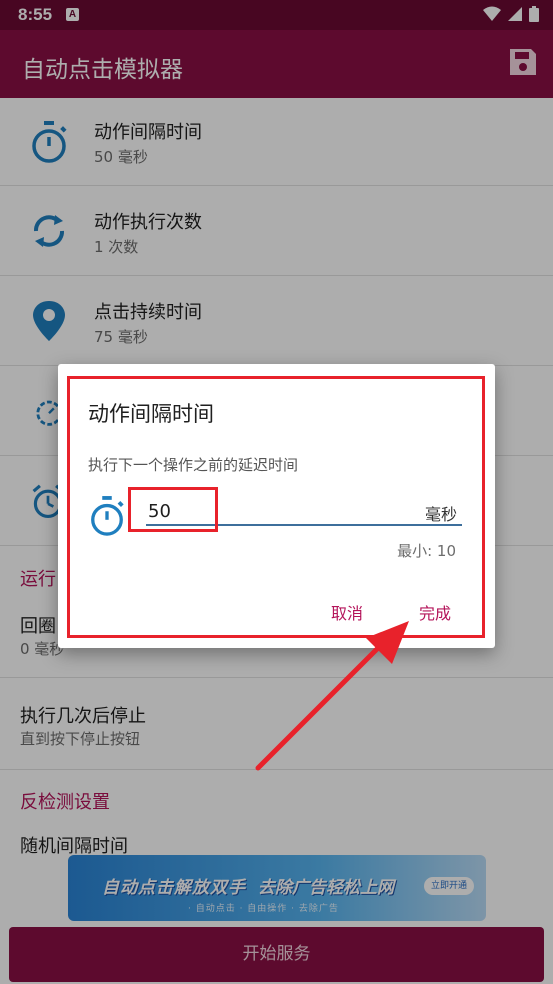  Describe the element at coordinates (193, 465) in the screenshot. I see `dialog-description: 执行下一个操作之前的延迟时间` at that location.